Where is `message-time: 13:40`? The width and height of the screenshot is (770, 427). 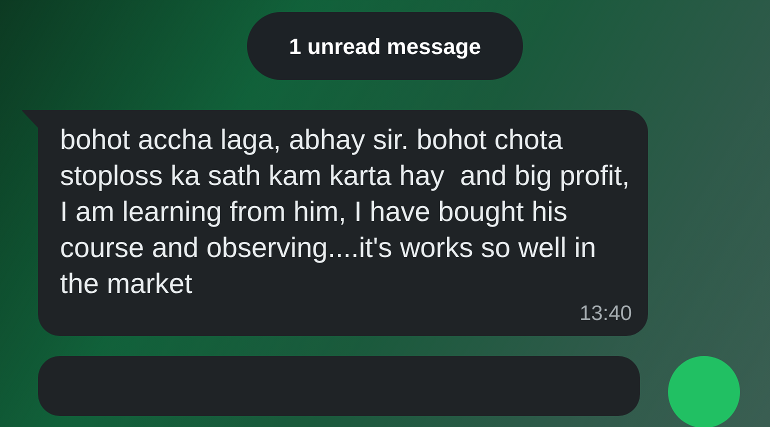
message-time: 13:40 is located at coordinates (605, 314).